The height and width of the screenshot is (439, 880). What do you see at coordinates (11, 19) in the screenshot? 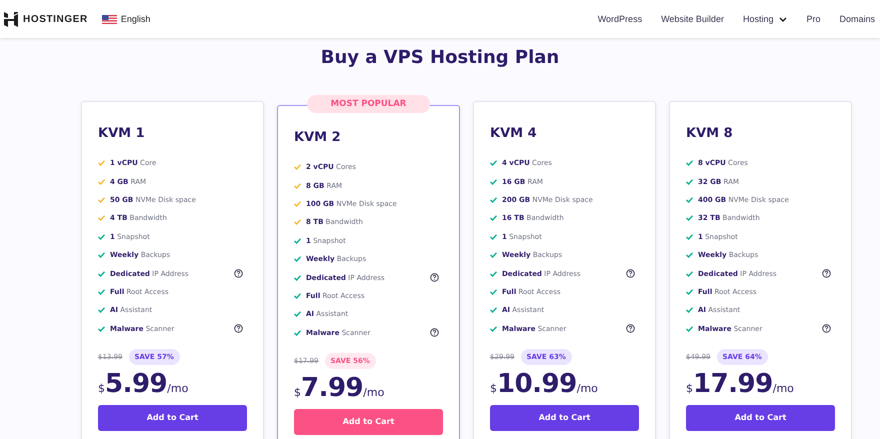
I see `logo-icon` at bounding box center [11, 19].